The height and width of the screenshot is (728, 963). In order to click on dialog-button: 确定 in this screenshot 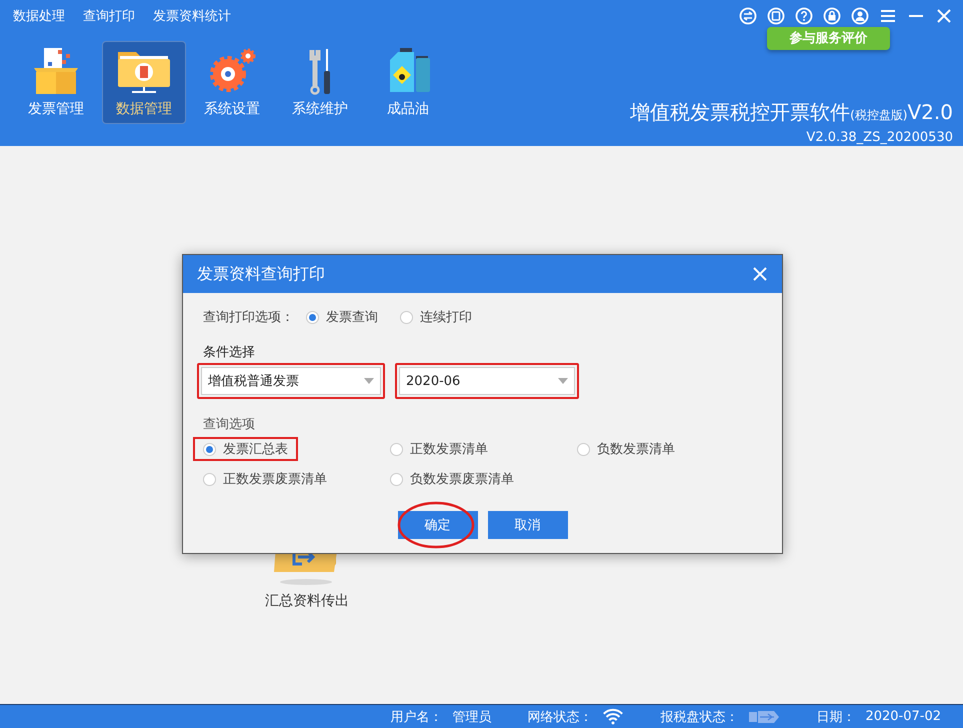, I will do `click(438, 525)`.